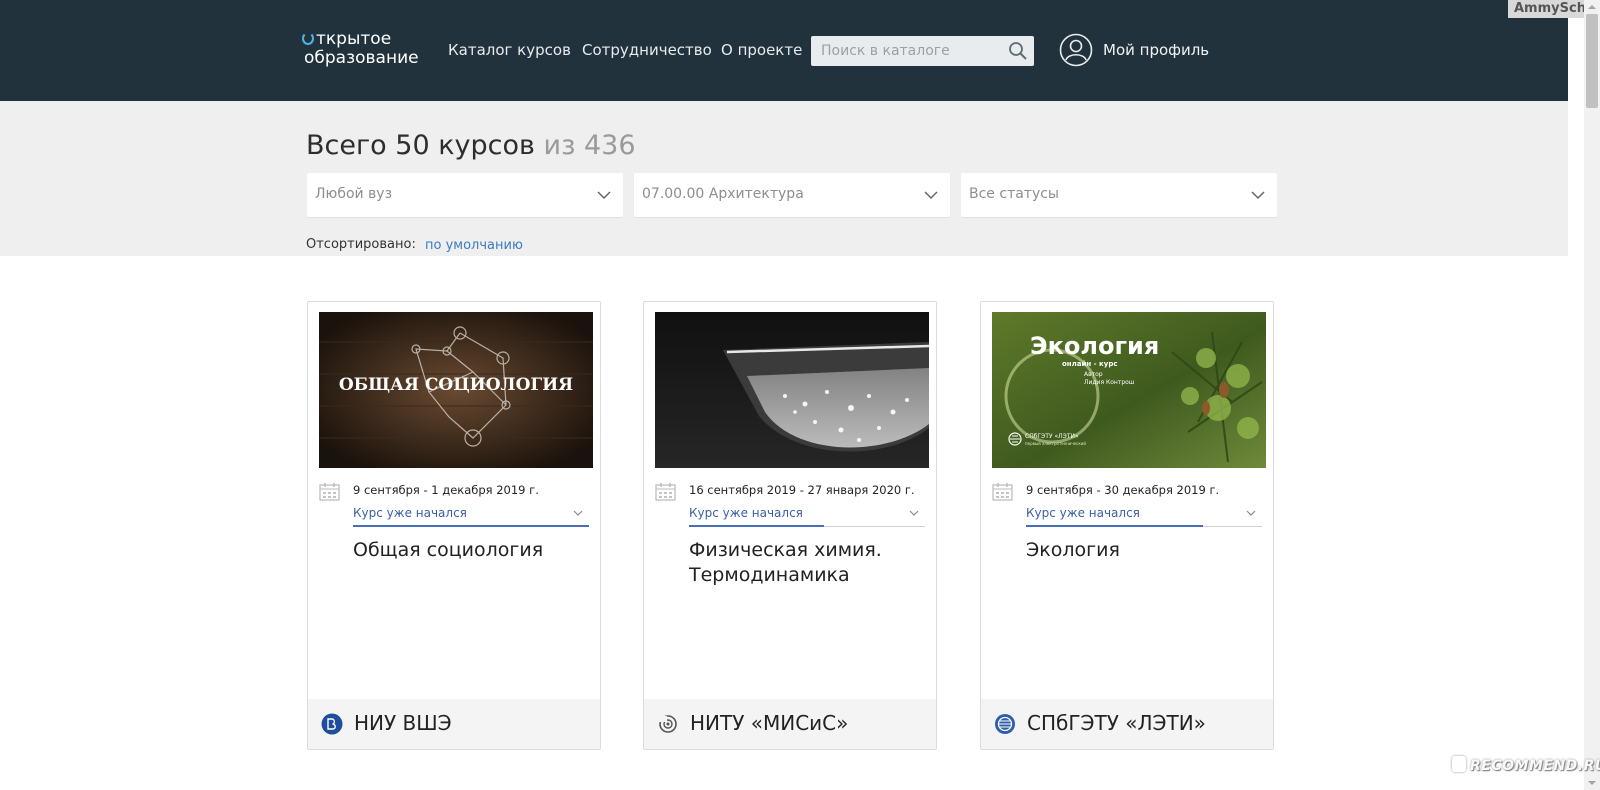  I want to click on search-box, so click(922, 51).